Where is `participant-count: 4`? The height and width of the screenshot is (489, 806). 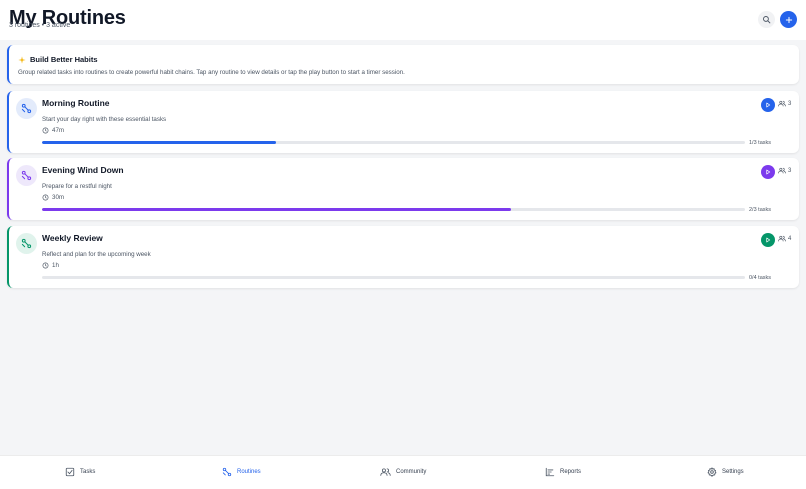 participant-count: 4 is located at coordinates (784, 238).